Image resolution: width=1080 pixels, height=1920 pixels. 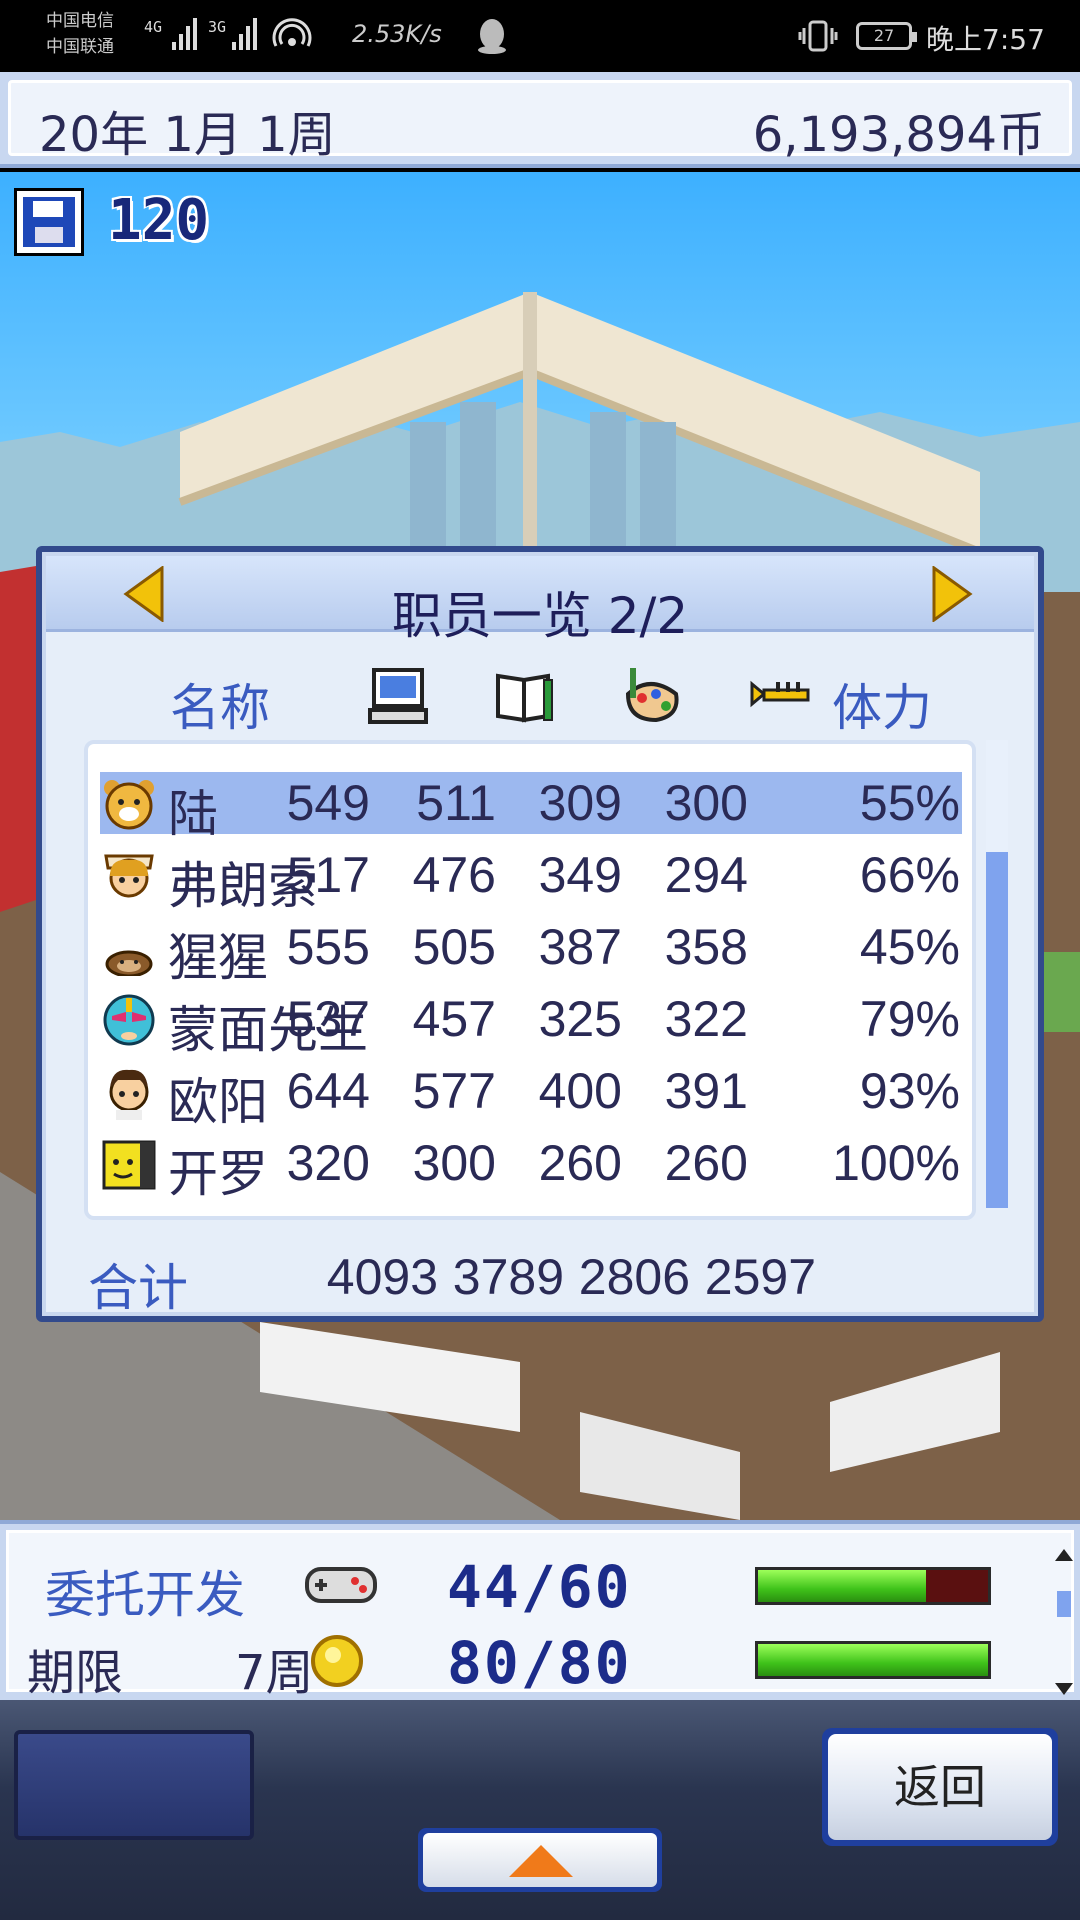 What do you see at coordinates (882, 708) in the screenshot?
I see `column-header-stamina: 体力` at bounding box center [882, 708].